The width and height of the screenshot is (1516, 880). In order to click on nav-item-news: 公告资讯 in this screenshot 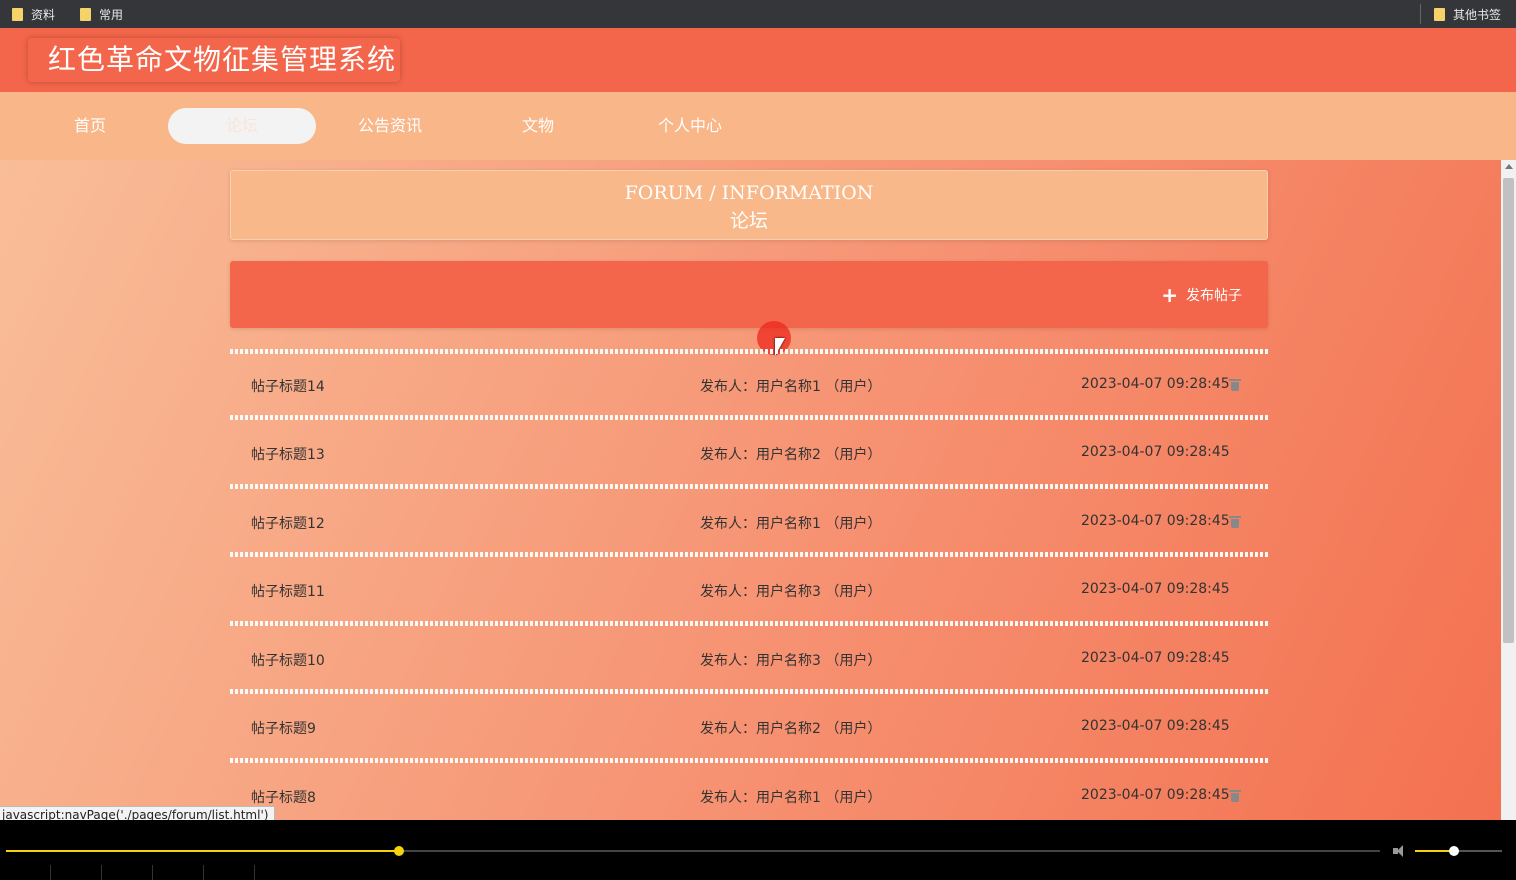, I will do `click(390, 126)`.